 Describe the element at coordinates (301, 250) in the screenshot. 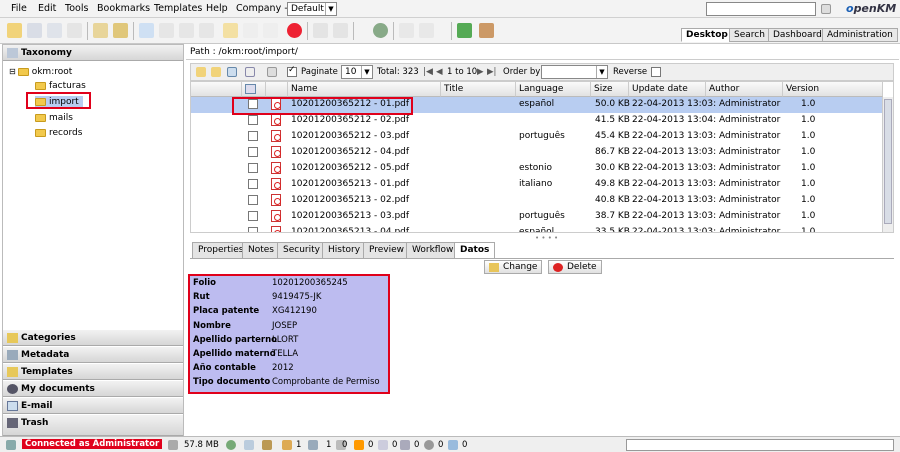

I see `tab-security: Security` at that location.